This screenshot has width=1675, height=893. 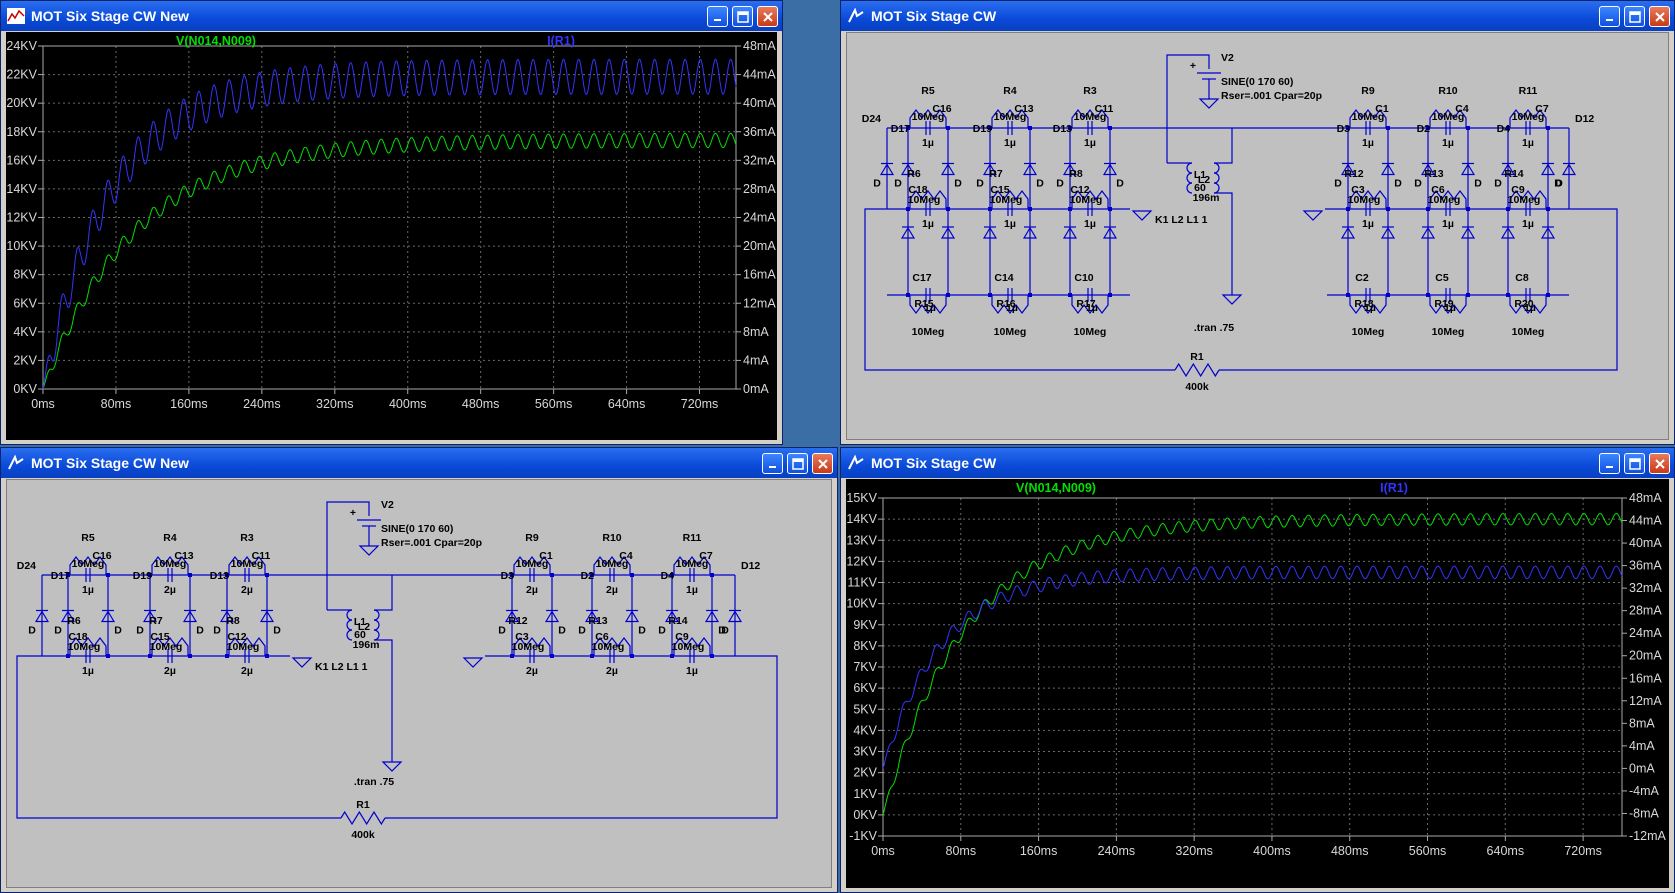 I want to click on component-label: 10Meg, so click(x=1528, y=332).